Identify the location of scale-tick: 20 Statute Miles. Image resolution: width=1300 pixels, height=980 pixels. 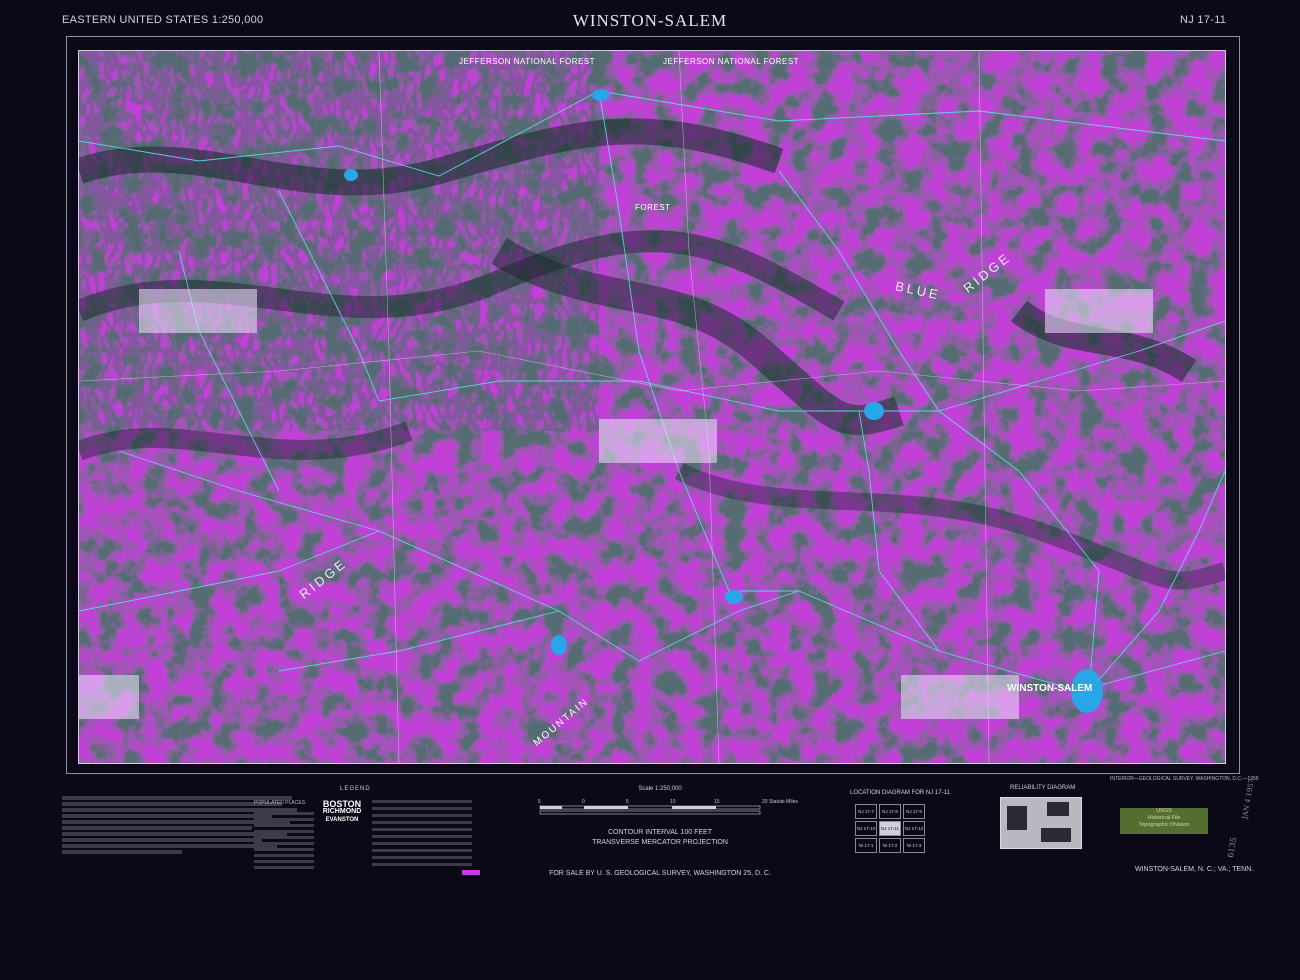
(780, 802).